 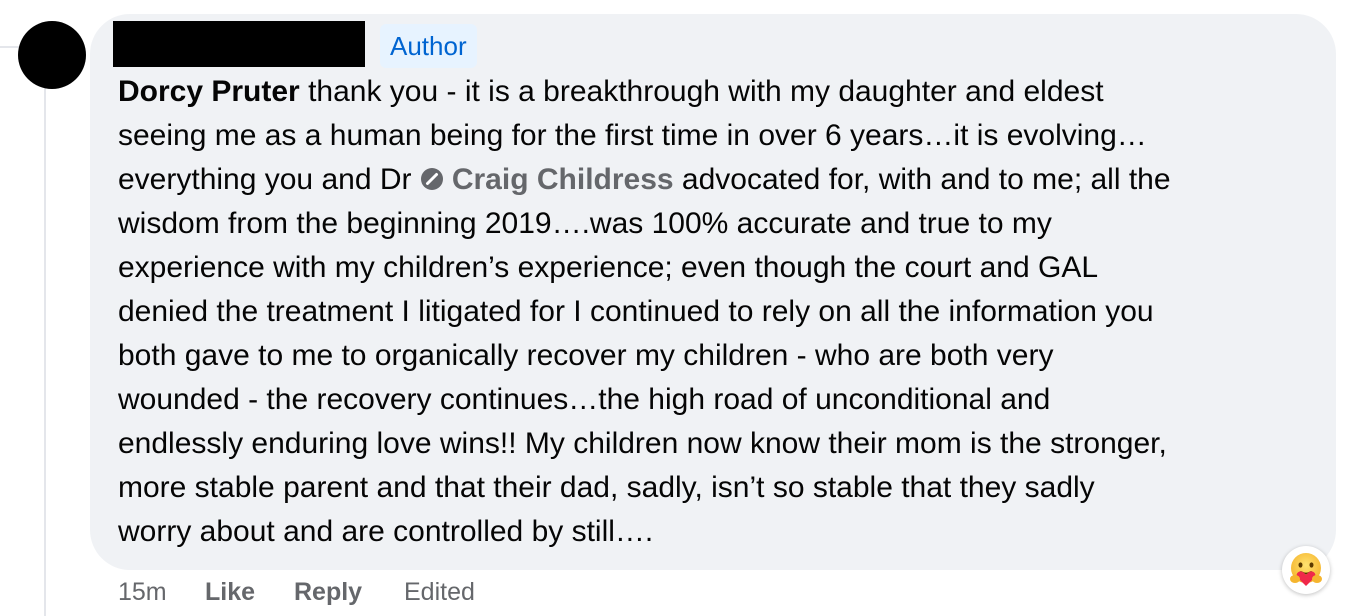 What do you see at coordinates (269, 179) in the screenshot?
I see `comment-line-text: everything you and Dr` at bounding box center [269, 179].